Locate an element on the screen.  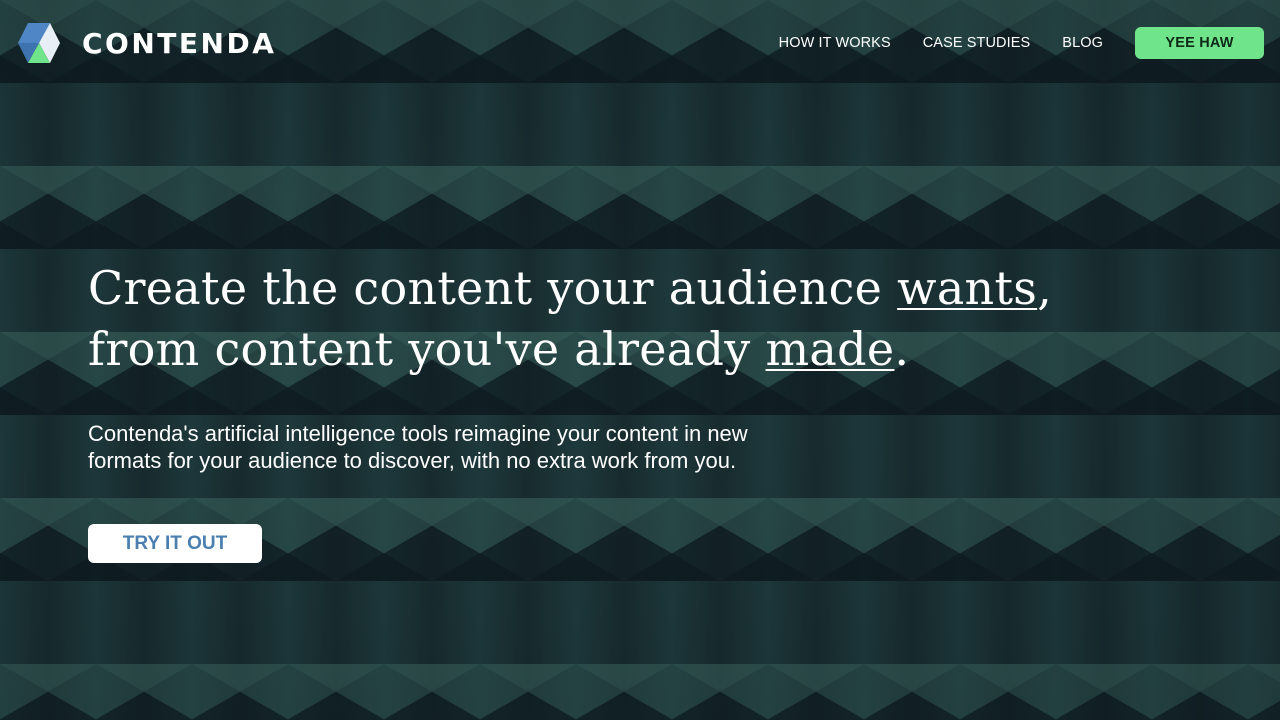
headline-made-emphasis: made is located at coordinates (830, 349).